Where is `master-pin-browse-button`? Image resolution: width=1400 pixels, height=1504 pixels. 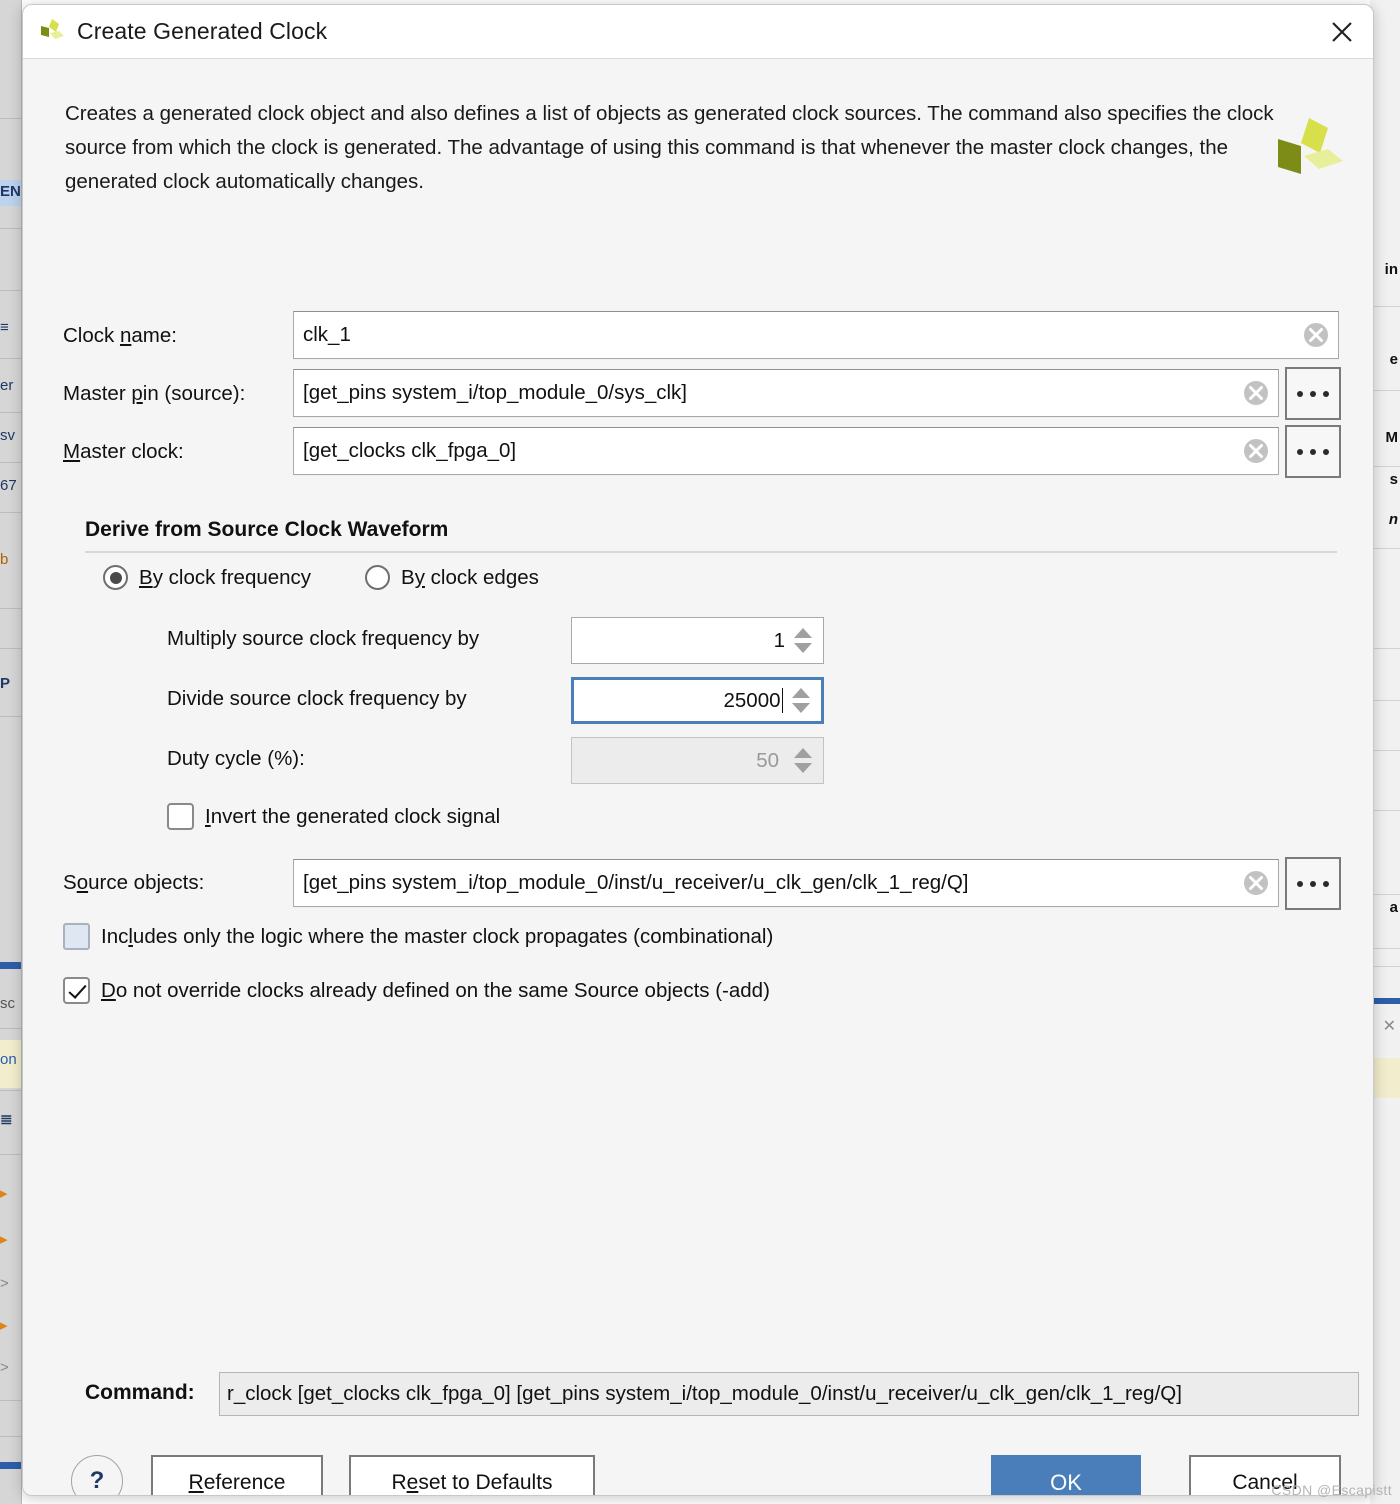
master-pin-browse-button is located at coordinates (1313, 393).